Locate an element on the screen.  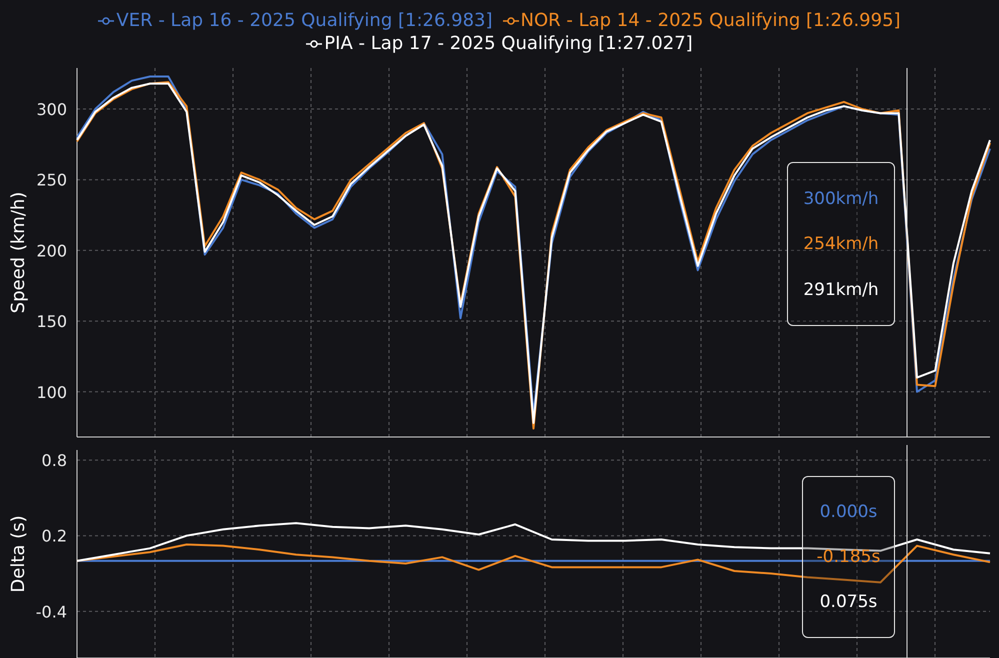
readout-value: 291km/h is located at coordinates (841, 290).